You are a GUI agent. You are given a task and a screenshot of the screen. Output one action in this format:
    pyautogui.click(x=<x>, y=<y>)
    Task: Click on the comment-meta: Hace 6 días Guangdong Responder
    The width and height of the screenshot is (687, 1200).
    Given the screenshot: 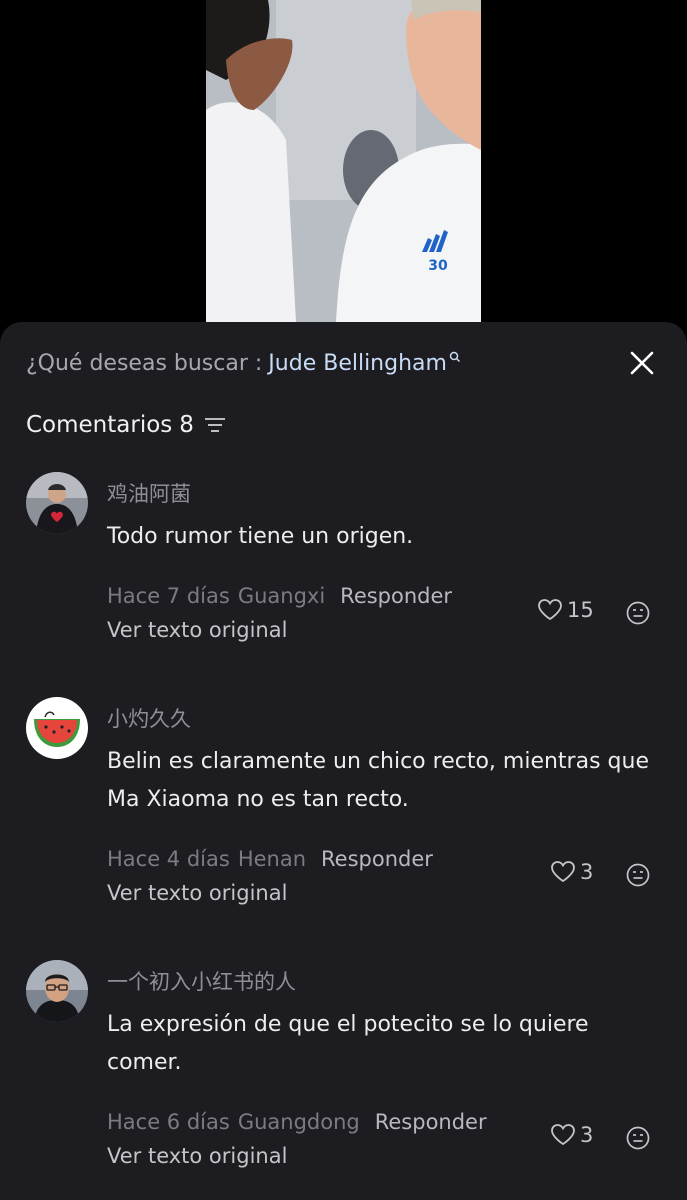 What is the action you would take?
    pyautogui.click(x=297, y=1122)
    